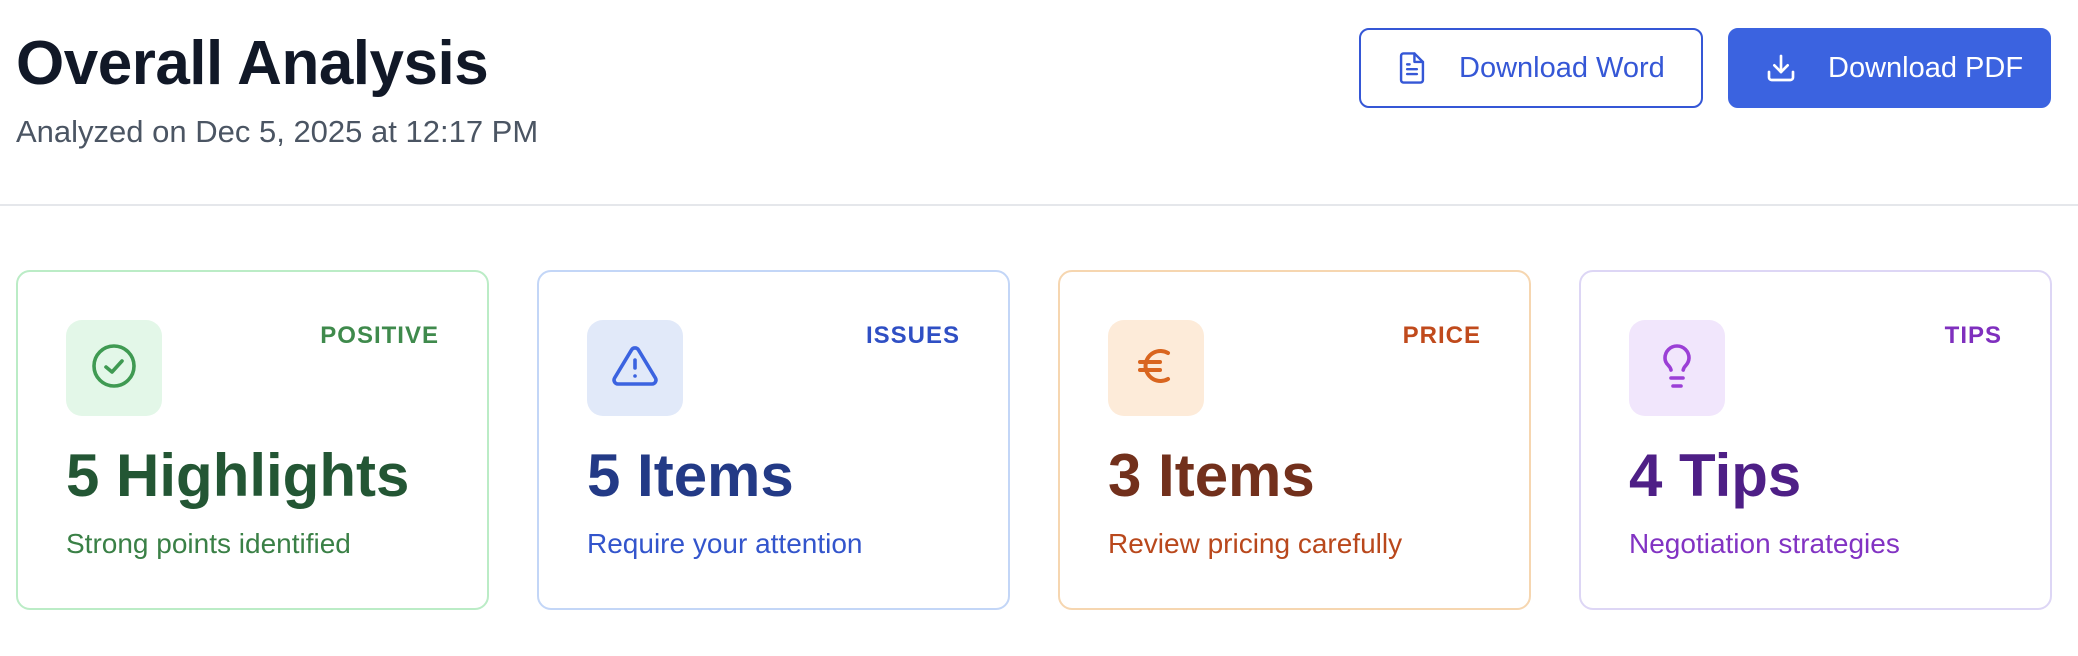  What do you see at coordinates (1211, 475) in the screenshot?
I see `card-headline: 3 Items` at bounding box center [1211, 475].